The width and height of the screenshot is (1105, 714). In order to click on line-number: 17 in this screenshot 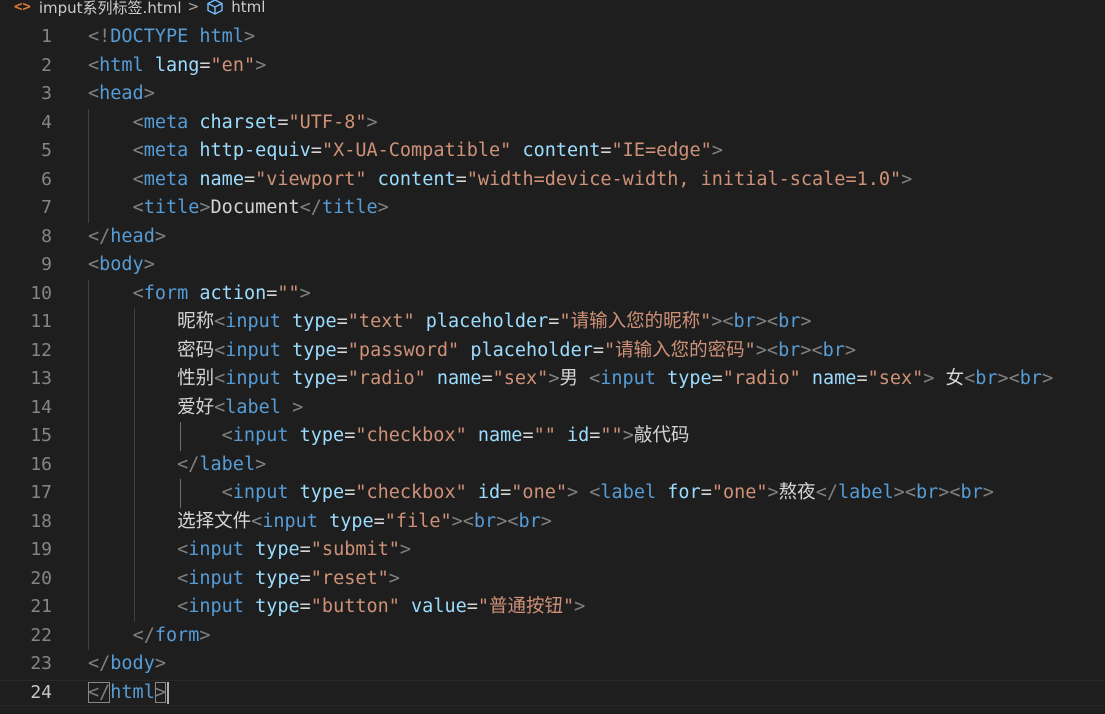, I will do `click(41, 492)`.